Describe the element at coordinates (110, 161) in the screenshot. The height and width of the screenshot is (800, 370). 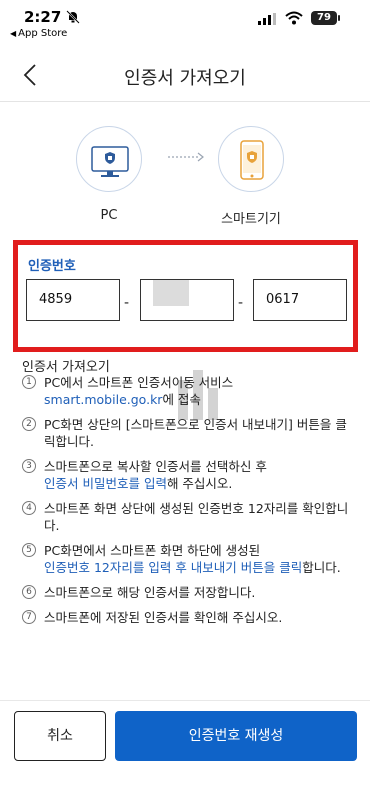
I see `pc-monitor-icon` at that location.